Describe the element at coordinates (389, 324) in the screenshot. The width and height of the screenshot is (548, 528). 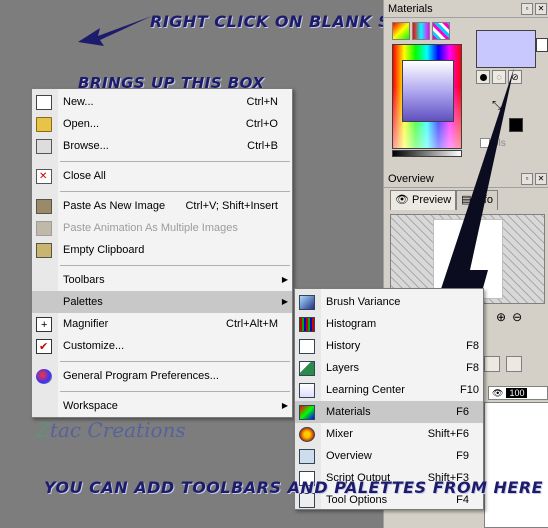
I see `submenu-item-histogram: Histogram` at that location.